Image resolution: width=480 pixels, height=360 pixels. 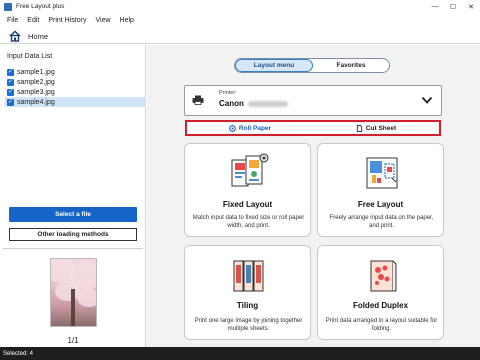 What do you see at coordinates (380, 204) in the screenshot?
I see `card-title: Free Layout` at bounding box center [380, 204].